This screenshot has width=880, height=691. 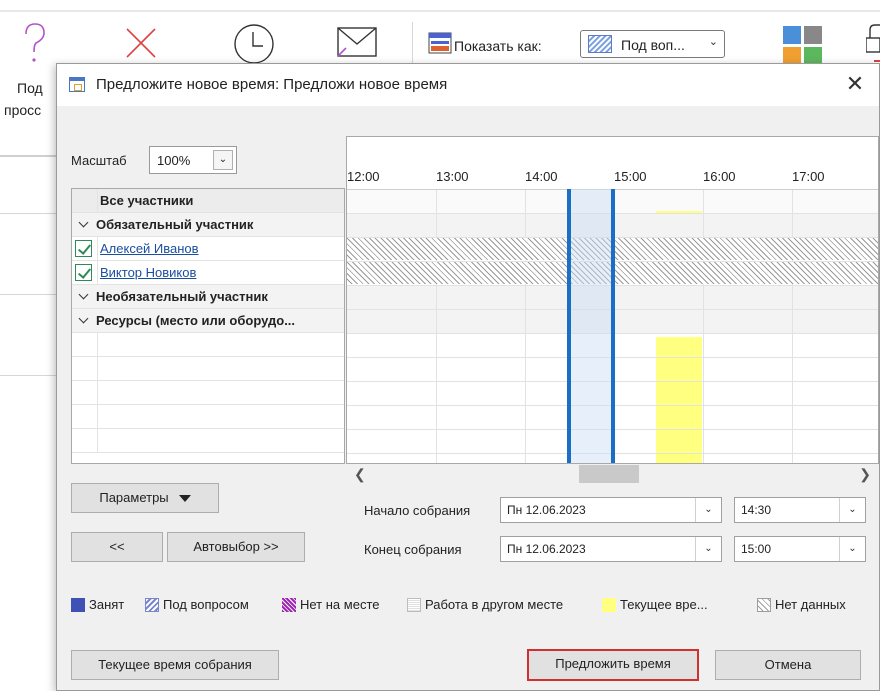 What do you see at coordinates (152, 605) in the screenshot?
I see `tentative-swatch-icon` at bounding box center [152, 605].